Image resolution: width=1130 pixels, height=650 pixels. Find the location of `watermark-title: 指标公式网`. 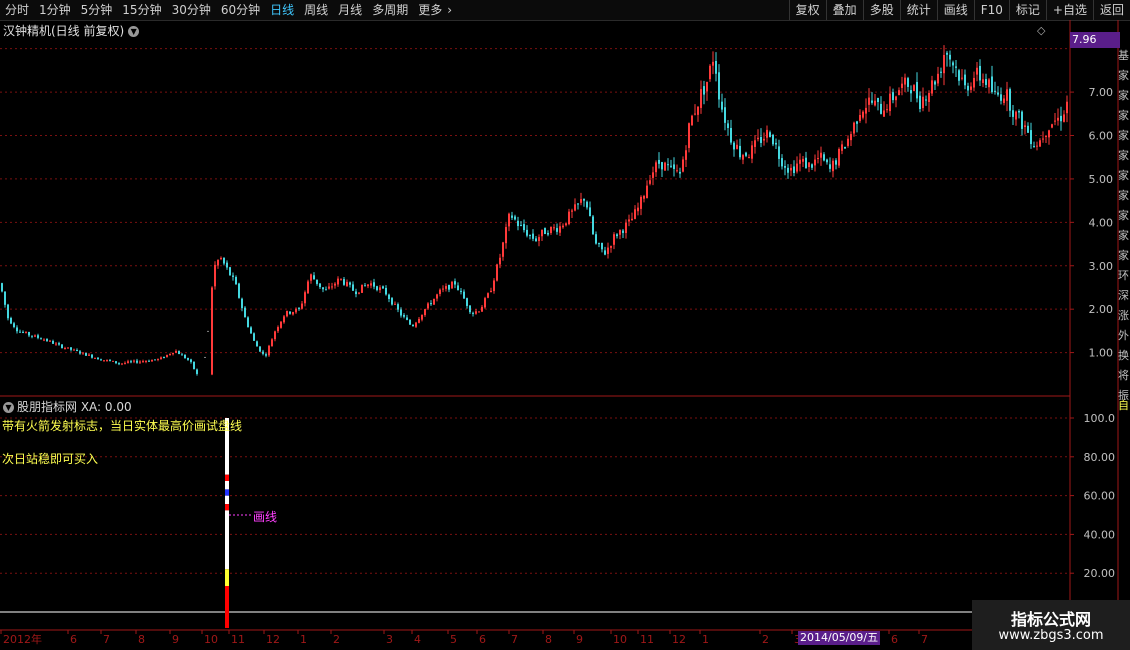

watermark-title: 指标公式网 is located at coordinates (1050, 619).